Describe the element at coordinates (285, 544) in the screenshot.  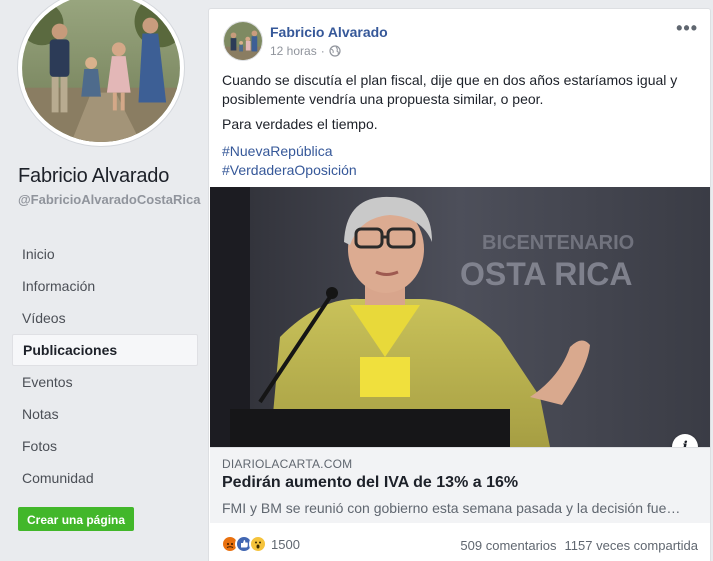
I see `reactions-count: 1500` at that location.